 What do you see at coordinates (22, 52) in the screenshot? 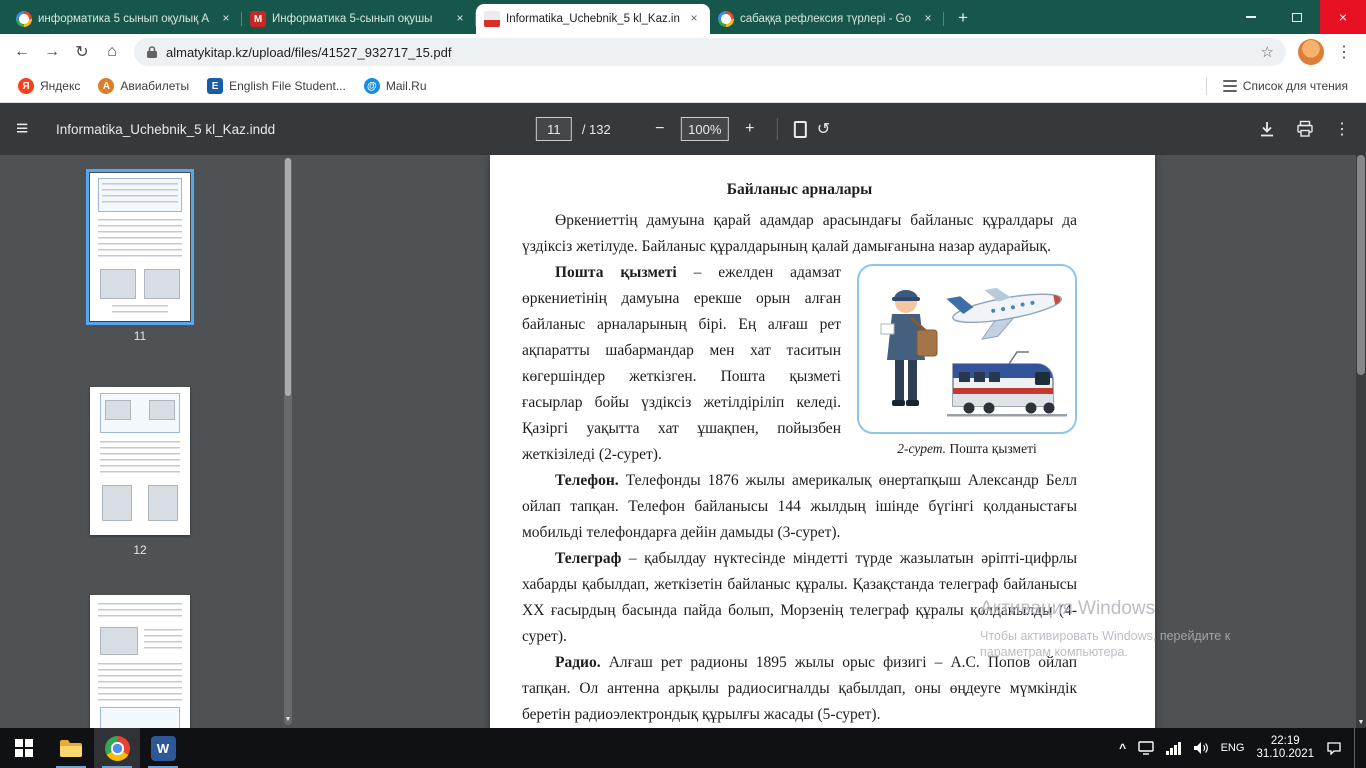
I see `back-icon: ←` at bounding box center [22, 52].